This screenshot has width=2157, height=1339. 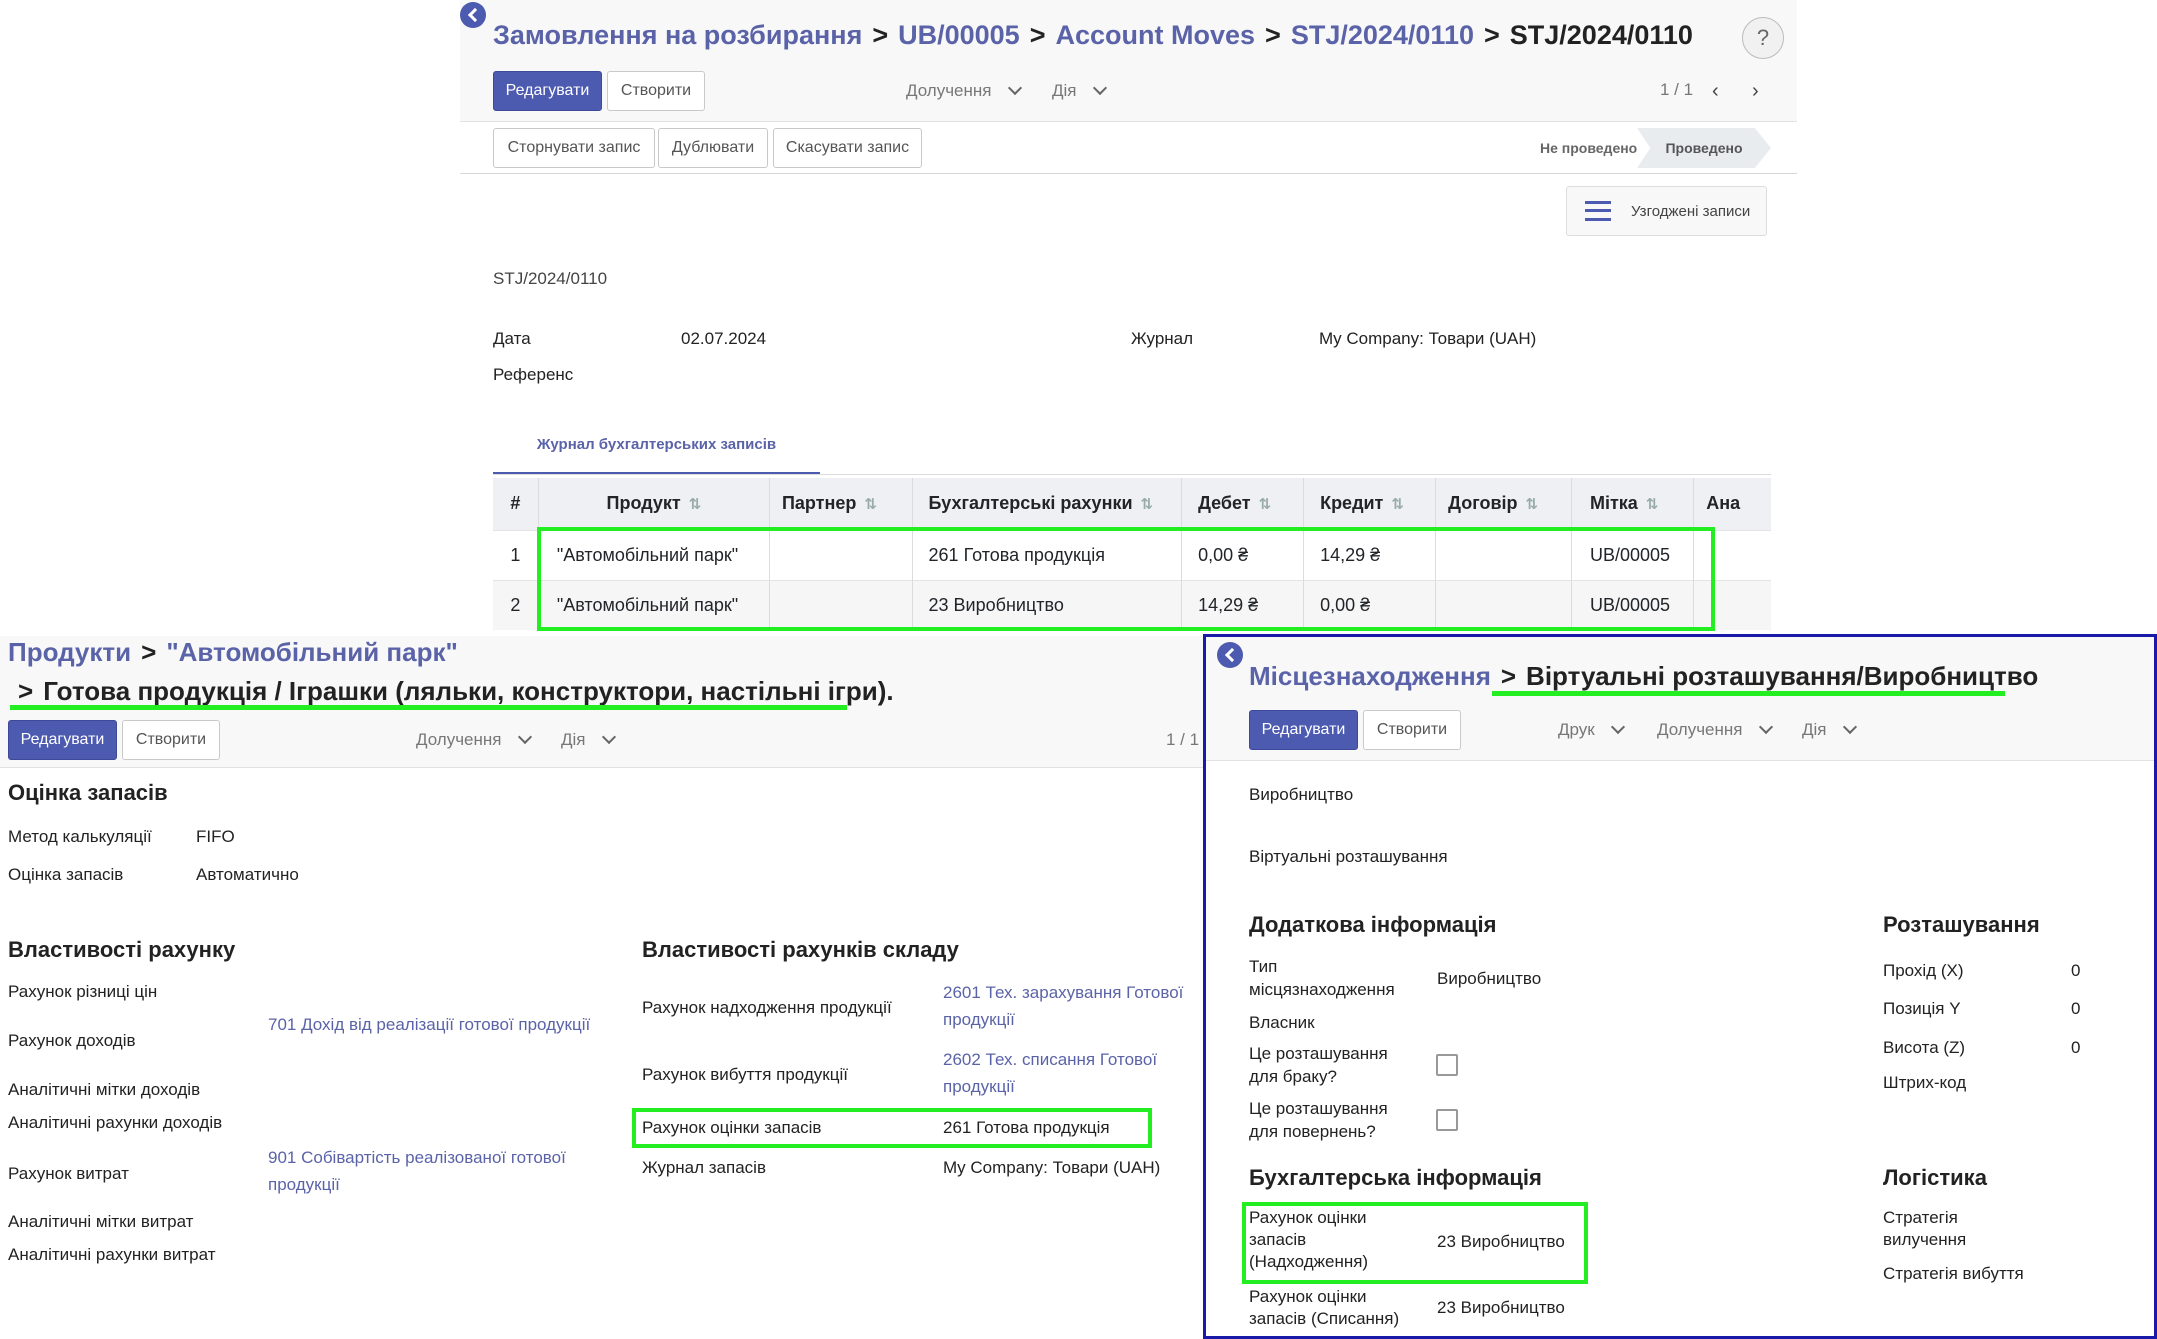 What do you see at coordinates (1489, 979) in the screenshot?
I see `location-type-value: Виробництво` at bounding box center [1489, 979].